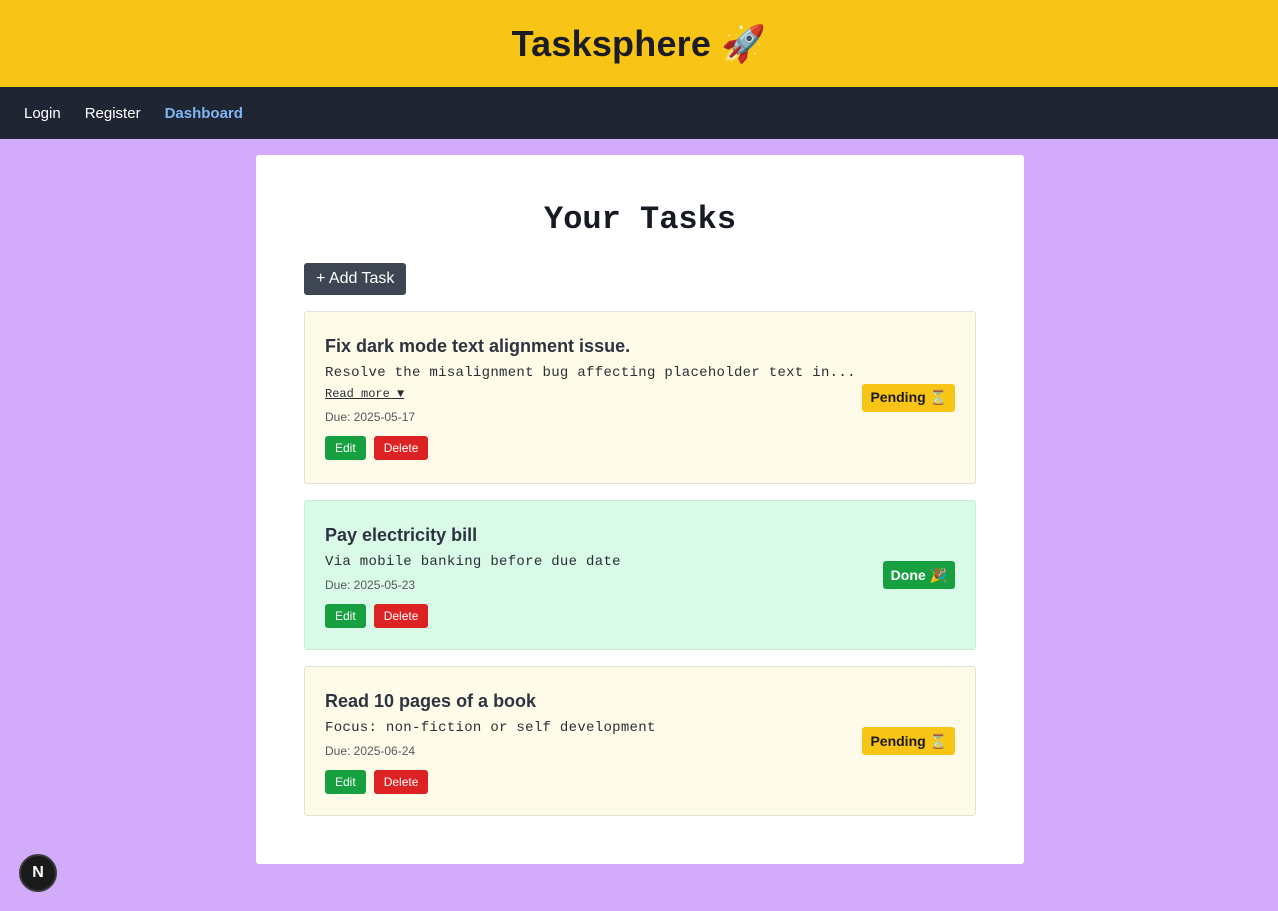 The height and width of the screenshot is (911, 1278). What do you see at coordinates (640, 219) in the screenshot?
I see `page-title: Your Tasks` at bounding box center [640, 219].